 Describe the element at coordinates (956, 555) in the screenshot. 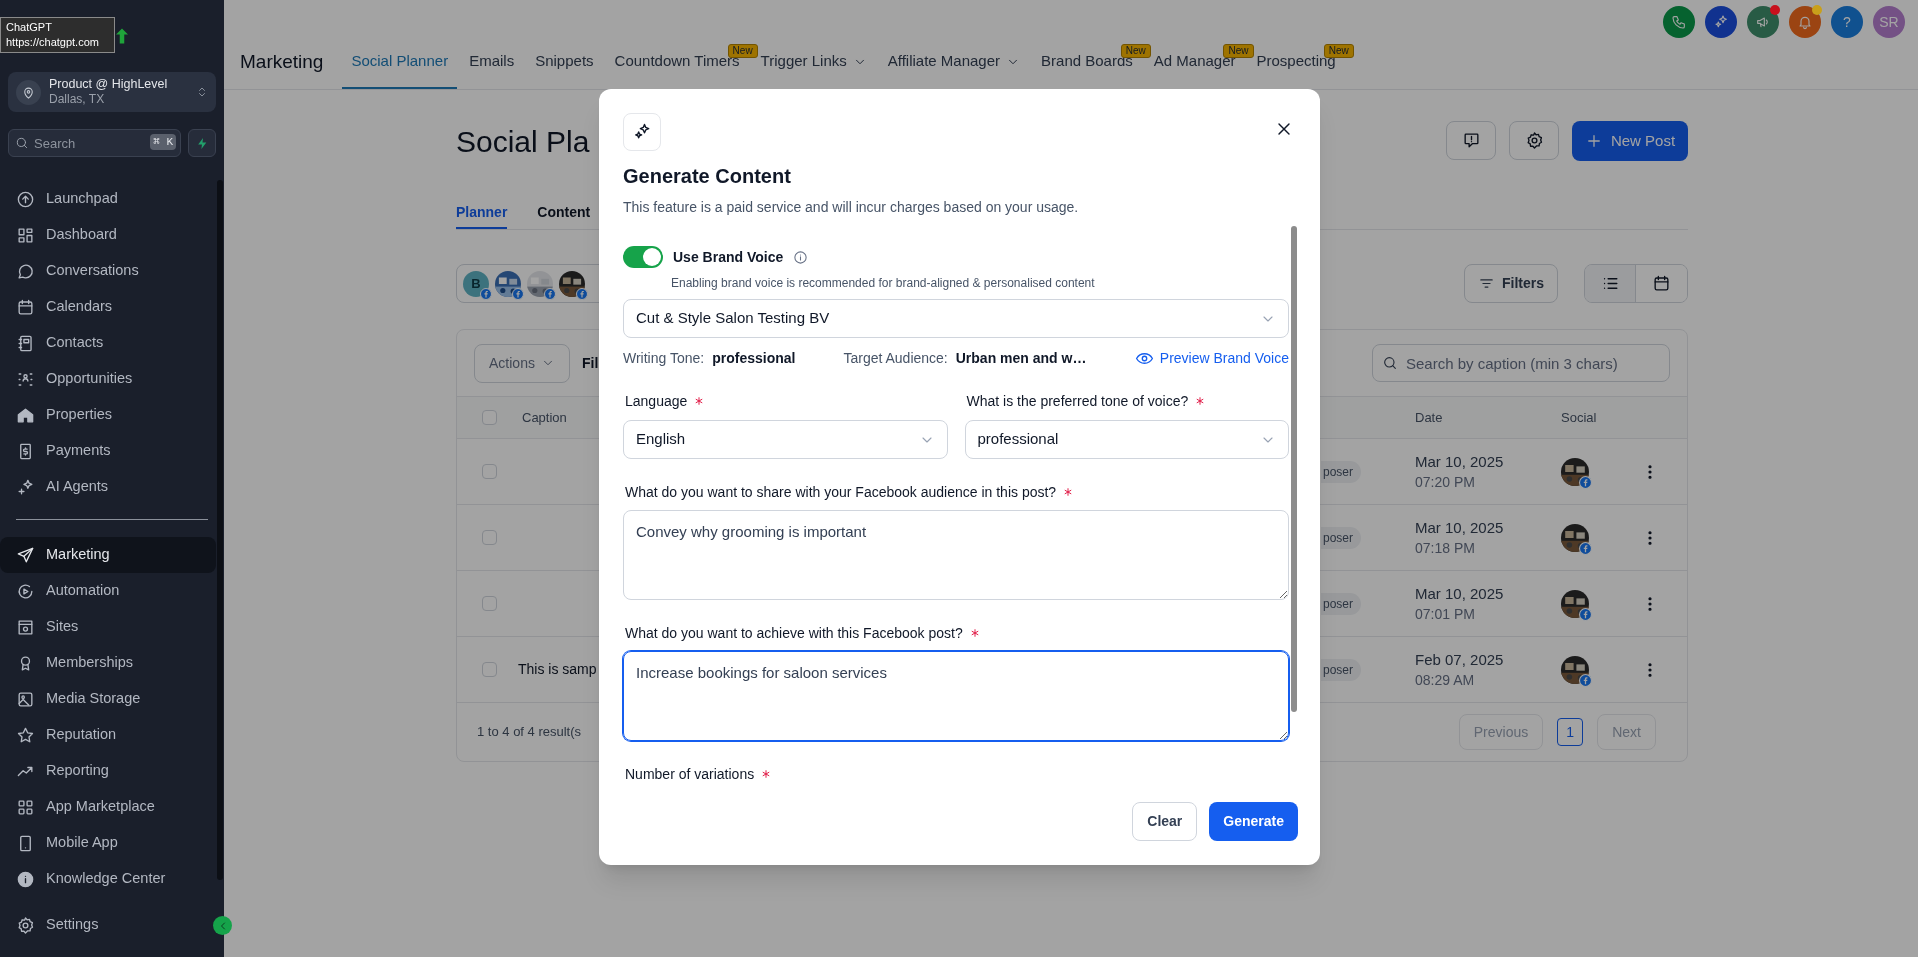

I see `text-area: Convey why grooming is important` at that location.